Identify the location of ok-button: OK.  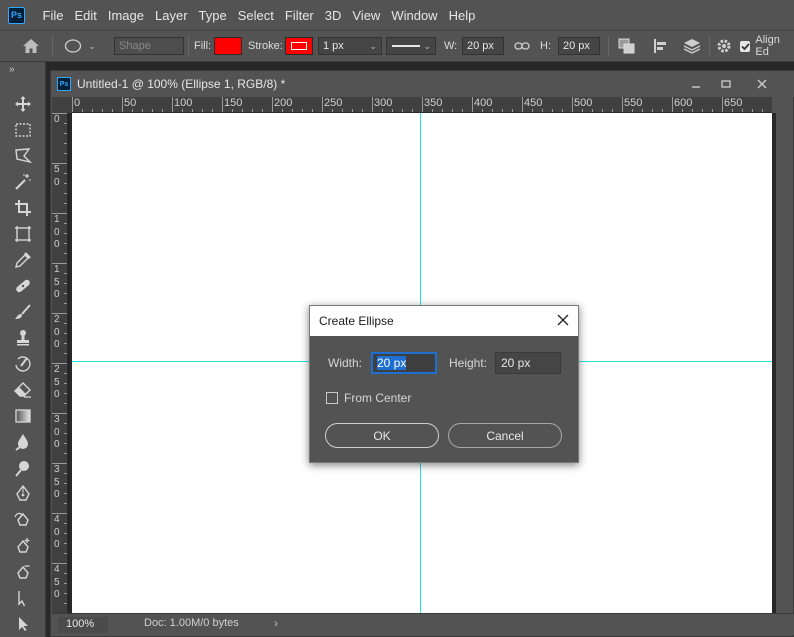
(382, 435).